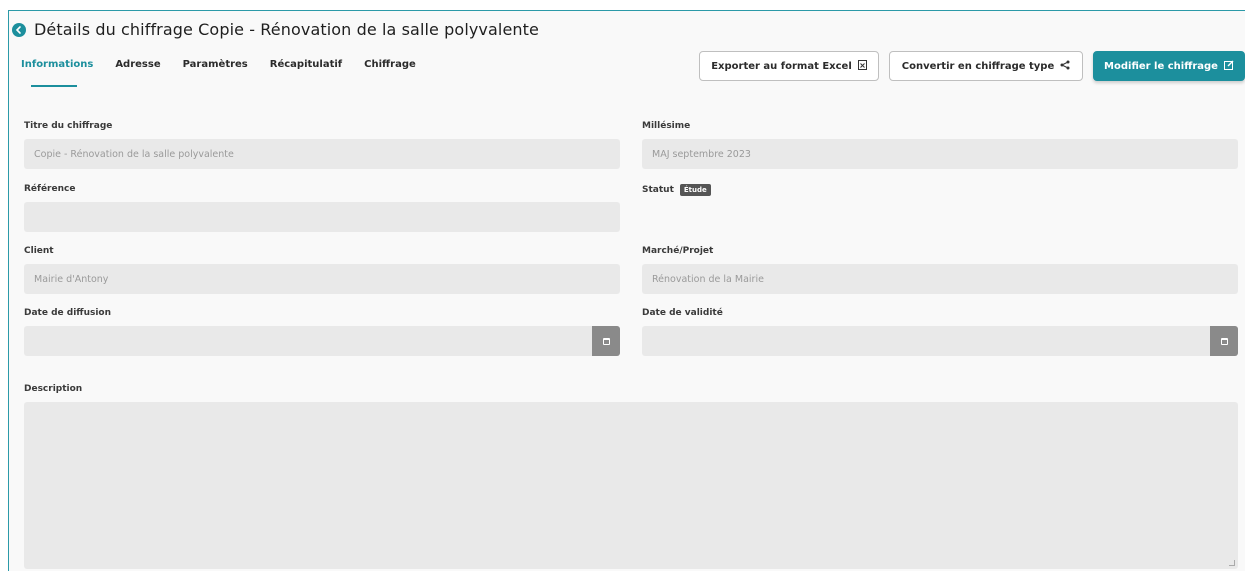  Describe the element at coordinates (57, 74) in the screenshot. I see `tab-informations: Informations` at that location.